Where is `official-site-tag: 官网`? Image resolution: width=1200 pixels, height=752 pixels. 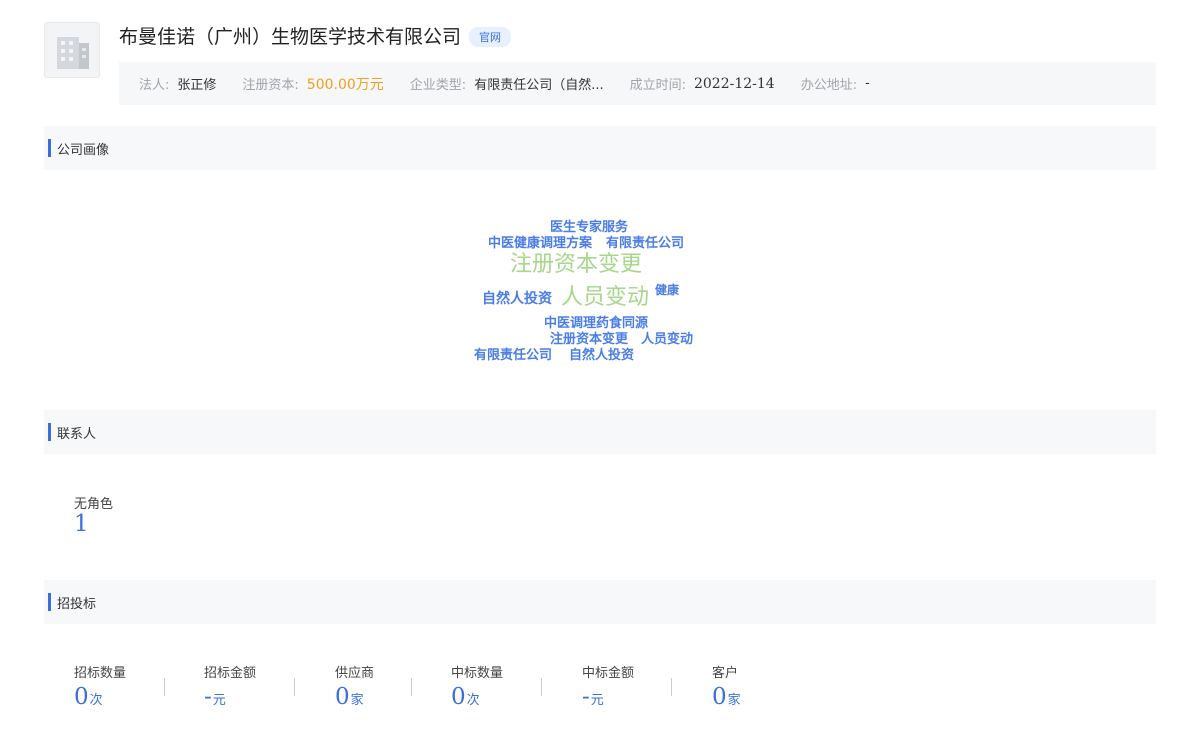
official-site-tag: 官网 is located at coordinates (490, 37).